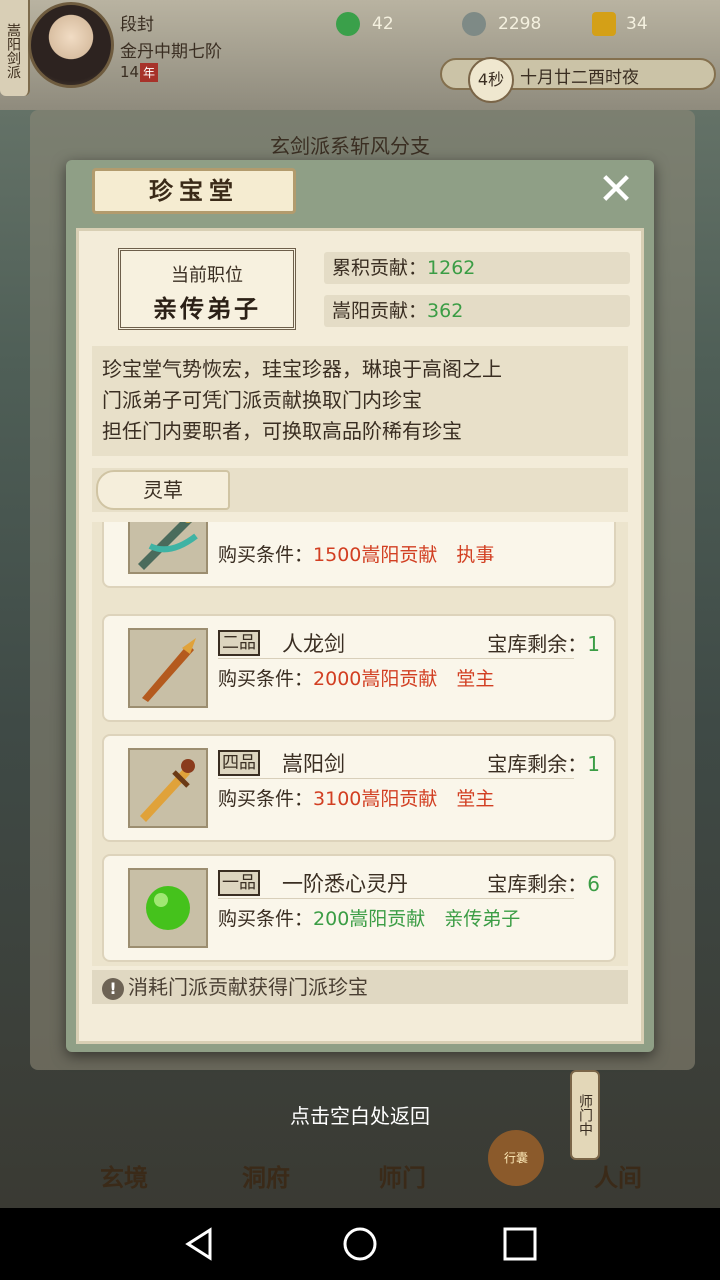  What do you see at coordinates (239, 763) in the screenshot?
I see `grade-badge: 四品` at bounding box center [239, 763].